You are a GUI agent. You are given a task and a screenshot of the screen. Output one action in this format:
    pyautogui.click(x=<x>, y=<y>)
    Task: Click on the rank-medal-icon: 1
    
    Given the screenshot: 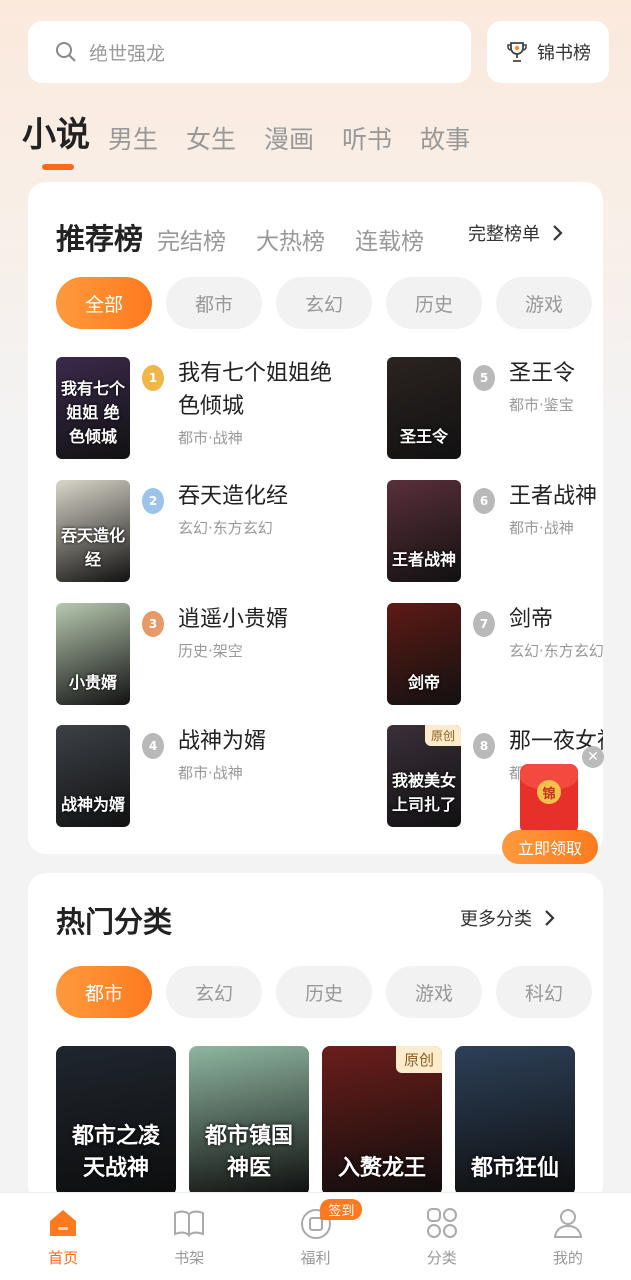 What is the action you would take?
    pyautogui.click(x=153, y=378)
    